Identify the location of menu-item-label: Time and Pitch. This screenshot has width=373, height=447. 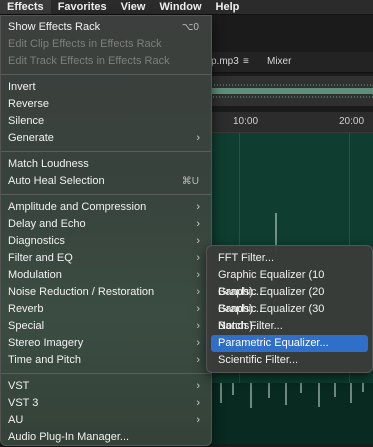
(44, 360).